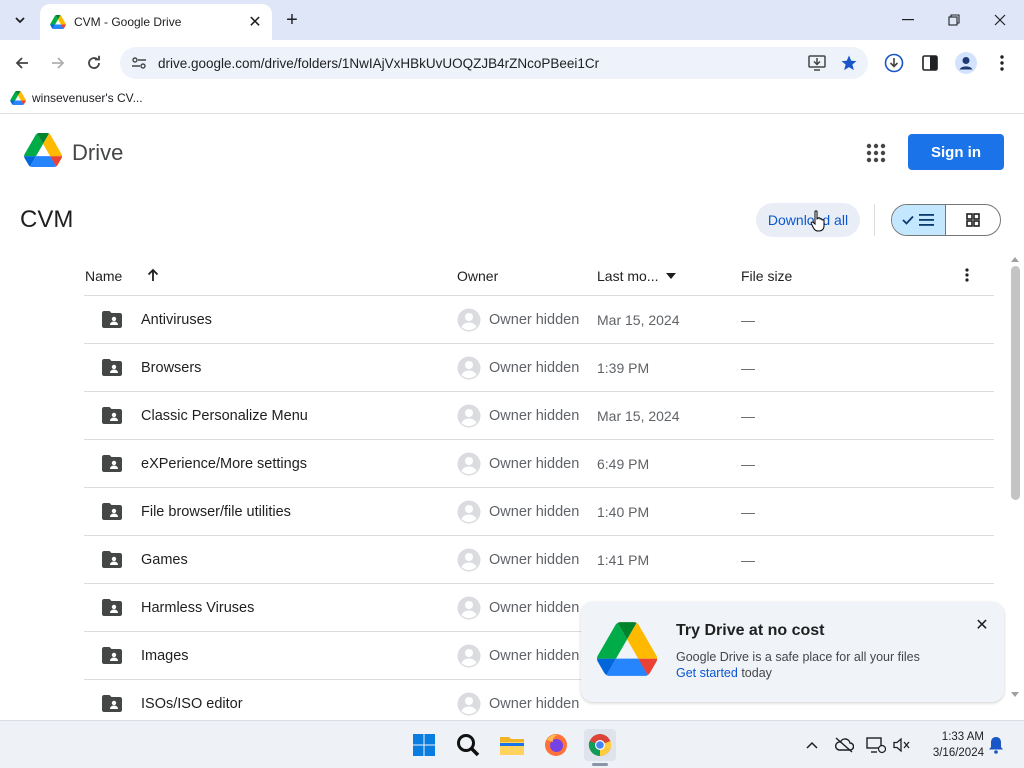  Describe the element at coordinates (954, 20) in the screenshot. I see `restore-window-button` at that location.